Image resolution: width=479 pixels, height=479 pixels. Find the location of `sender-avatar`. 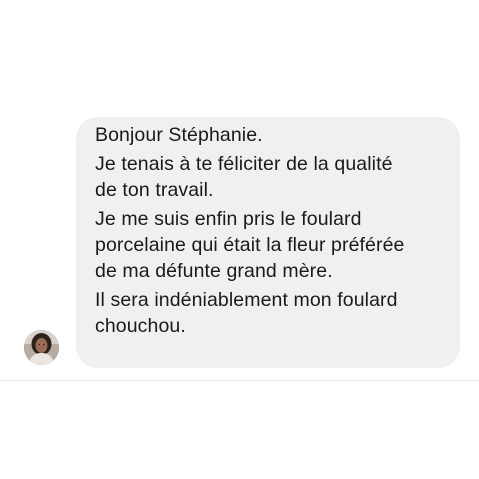

sender-avatar is located at coordinates (41, 347).